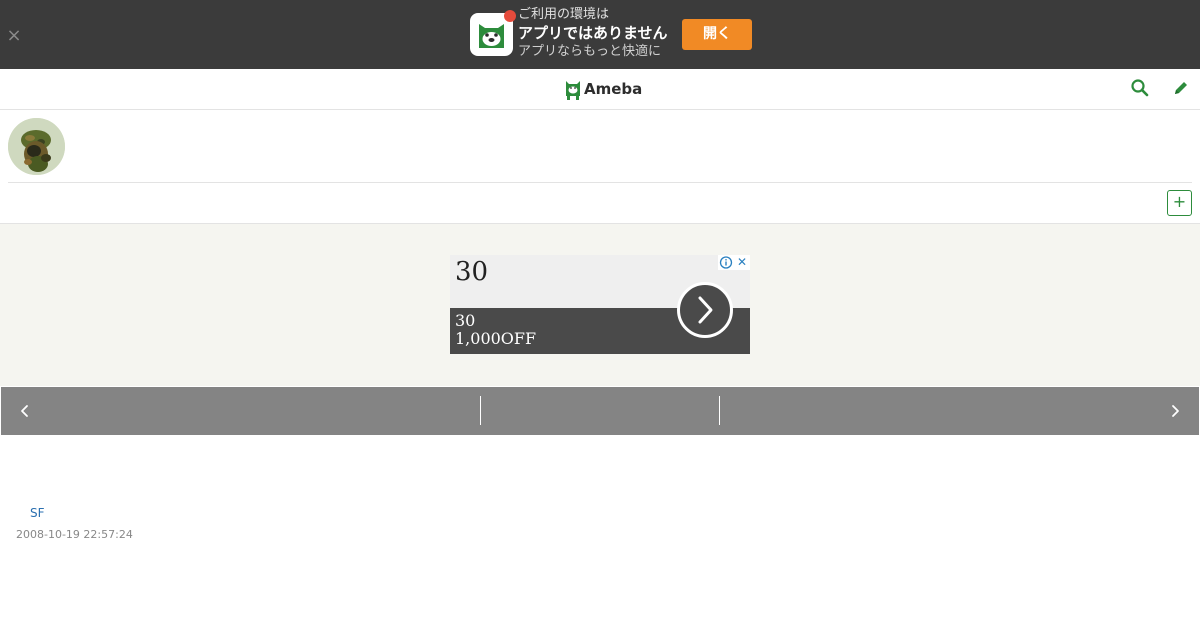 Image resolution: width=1200 pixels, height=630 pixels. I want to click on ameba-dog-icon, so click(573, 90).